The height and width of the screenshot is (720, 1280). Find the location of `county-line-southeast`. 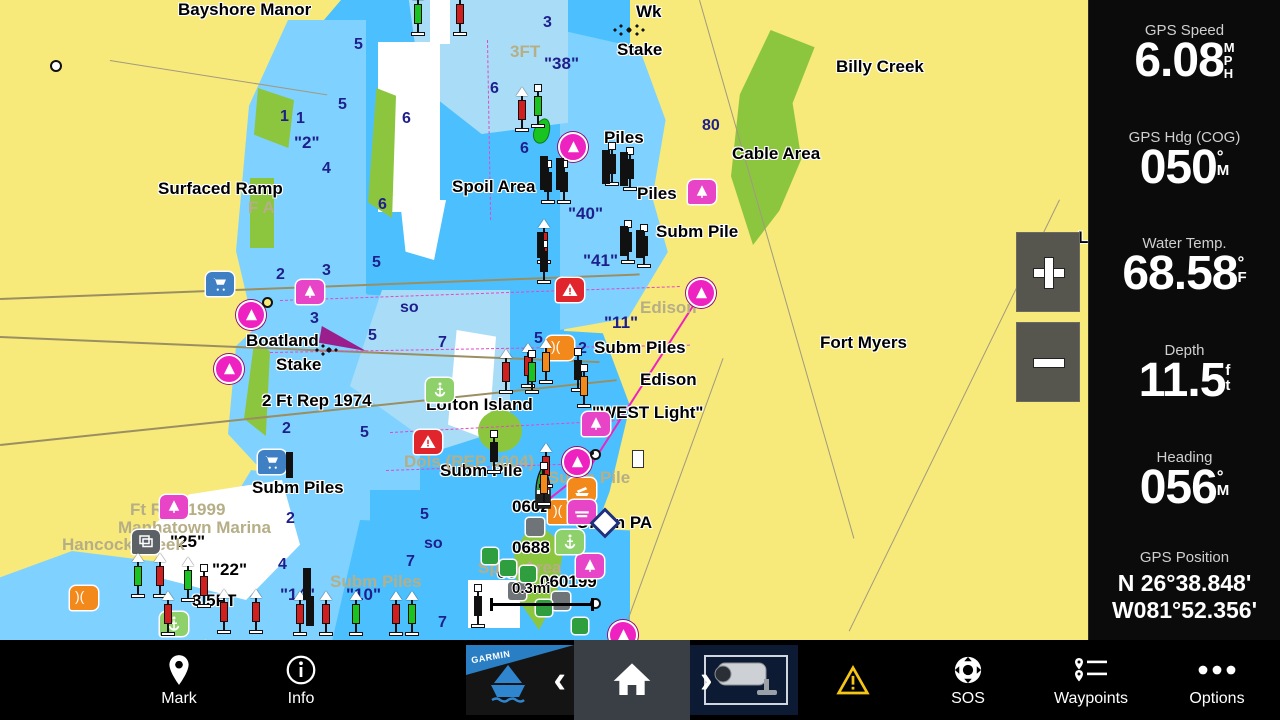

county-line-southeast is located at coordinates (672, 499).